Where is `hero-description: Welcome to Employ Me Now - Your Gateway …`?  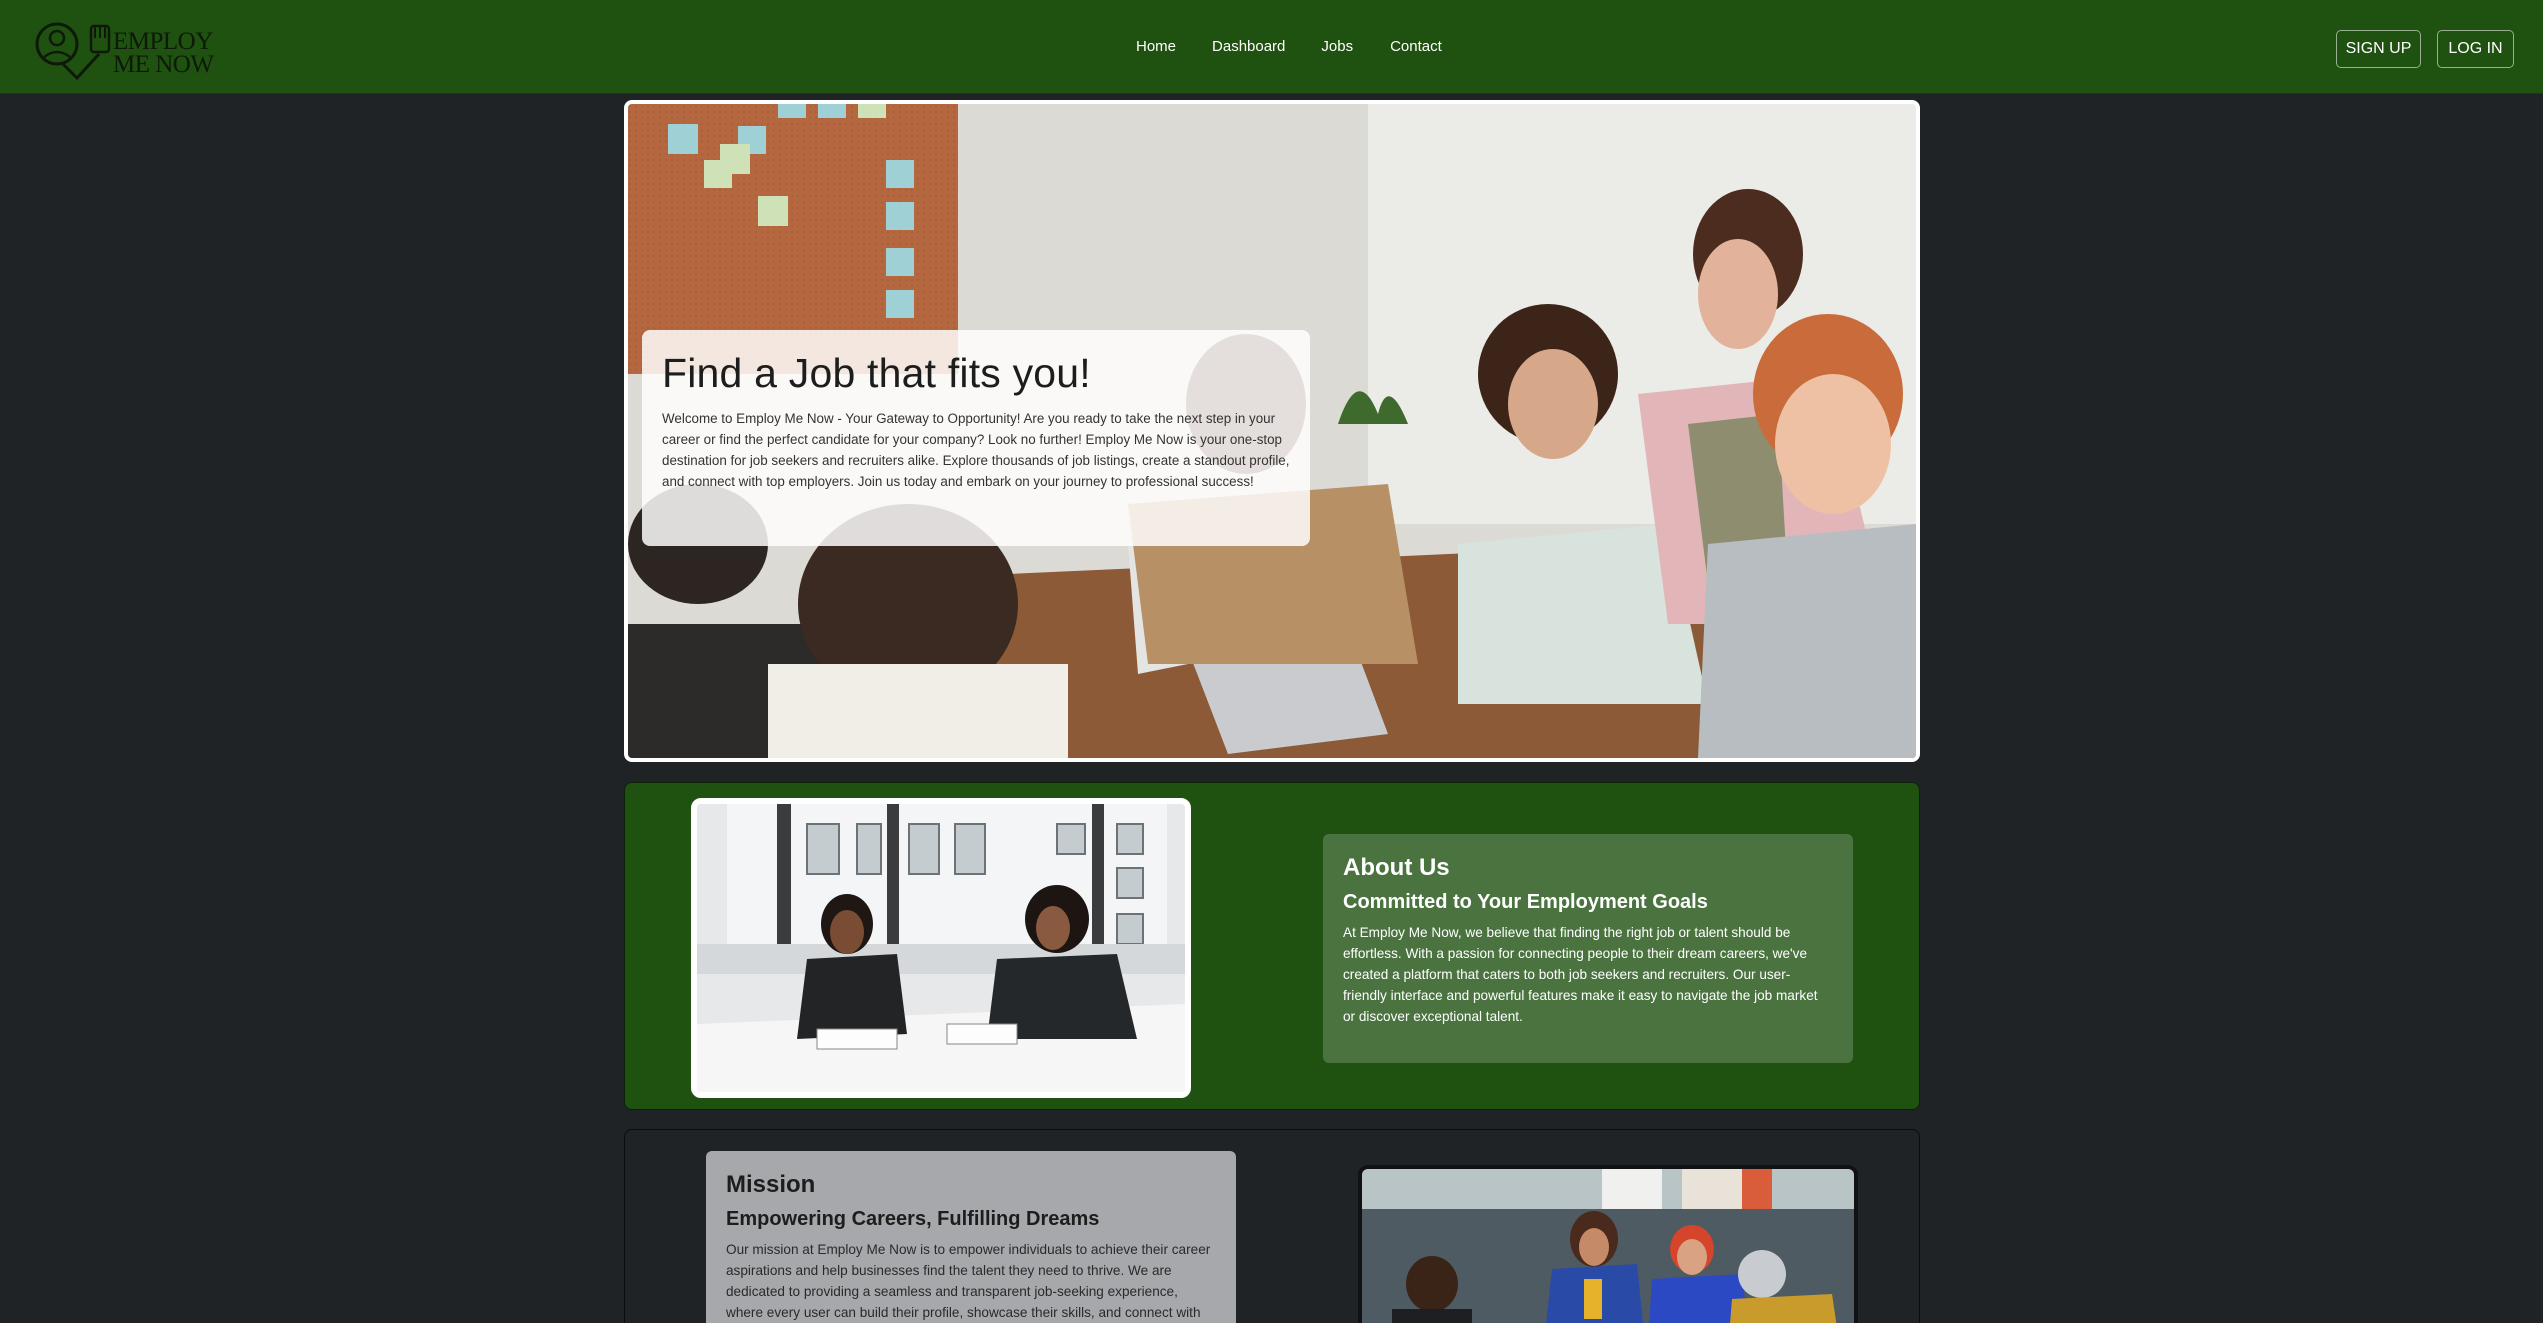
hero-description: Welcome to Employ Me Now - Your Gateway … is located at coordinates (976, 450).